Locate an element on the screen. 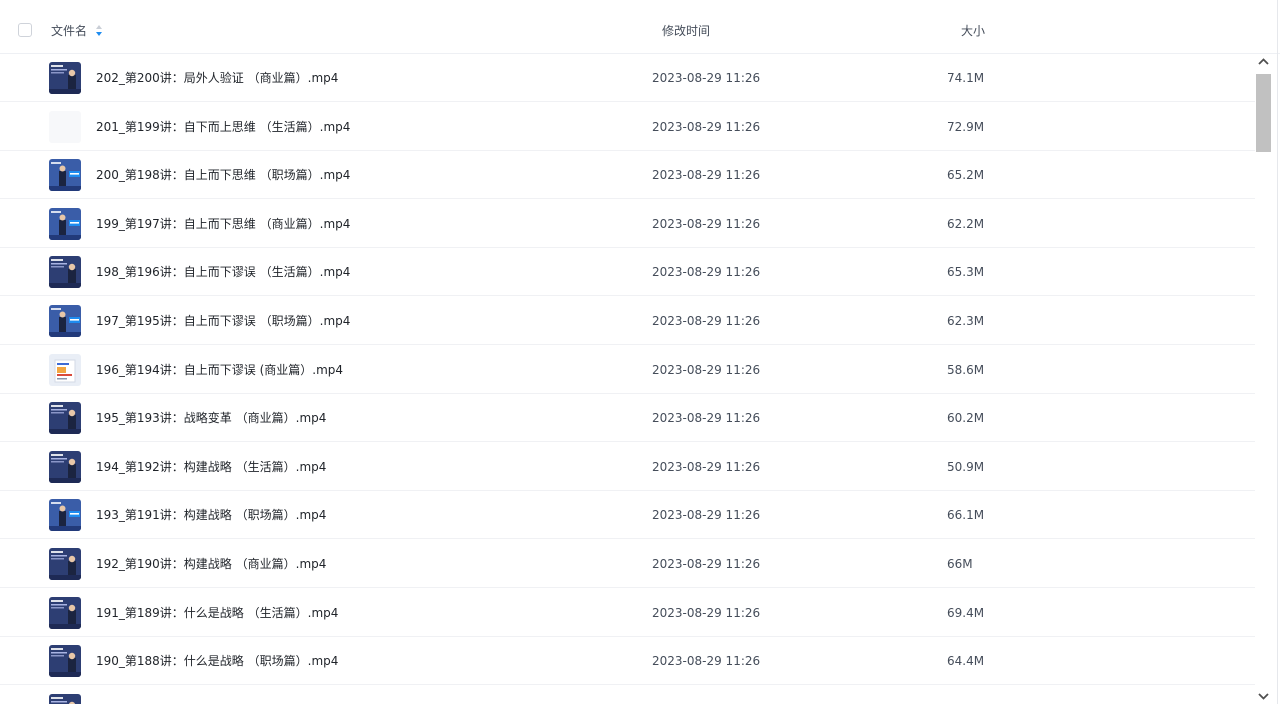 The image size is (1280, 704). vertical-scrollbar is located at coordinates (1263, 379).